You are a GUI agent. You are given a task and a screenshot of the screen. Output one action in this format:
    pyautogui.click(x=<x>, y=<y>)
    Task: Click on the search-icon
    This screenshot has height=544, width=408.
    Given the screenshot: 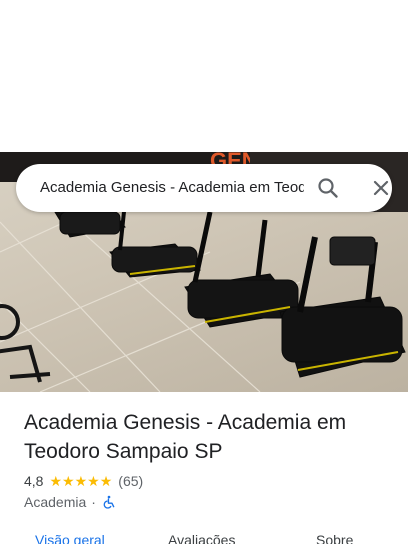 What is the action you would take?
    pyautogui.click(x=328, y=188)
    